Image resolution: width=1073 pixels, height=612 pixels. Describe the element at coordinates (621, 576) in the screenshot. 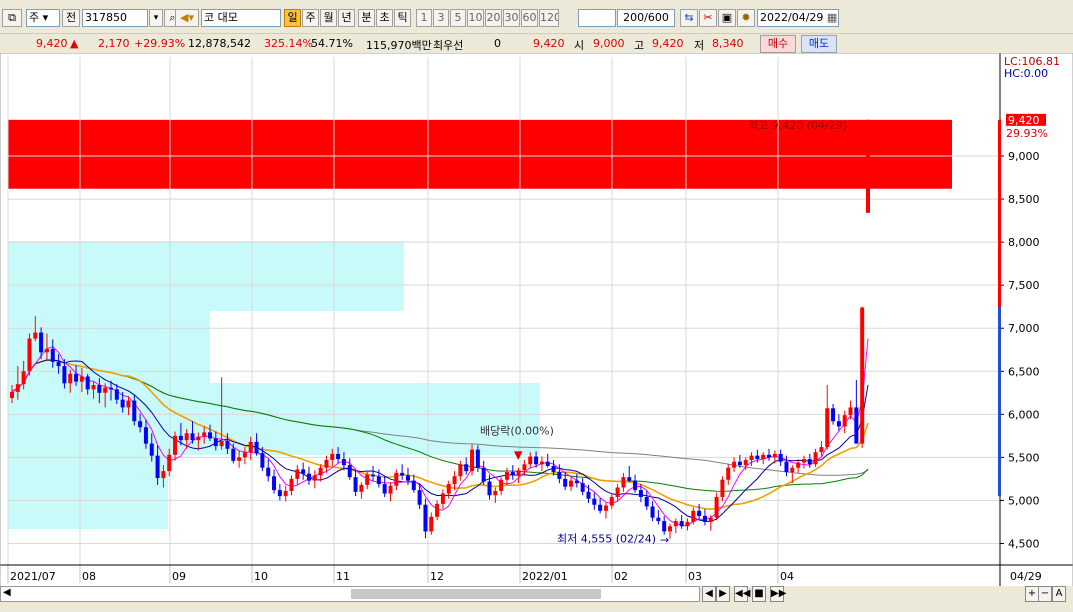

I see `x-tick-label-7: 02` at that location.